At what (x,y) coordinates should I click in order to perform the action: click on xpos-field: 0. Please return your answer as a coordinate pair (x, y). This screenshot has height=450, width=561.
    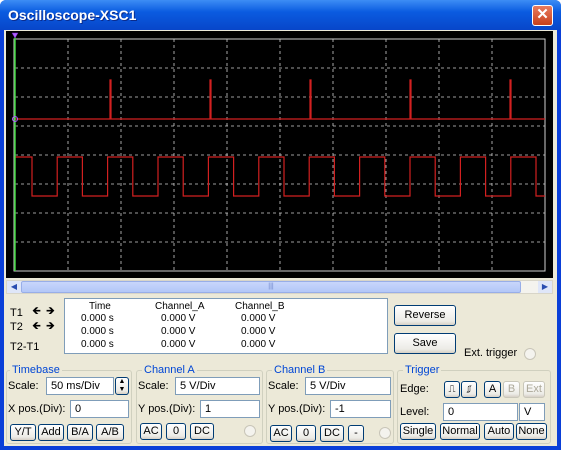
    Looking at the image, I should click on (99, 409).